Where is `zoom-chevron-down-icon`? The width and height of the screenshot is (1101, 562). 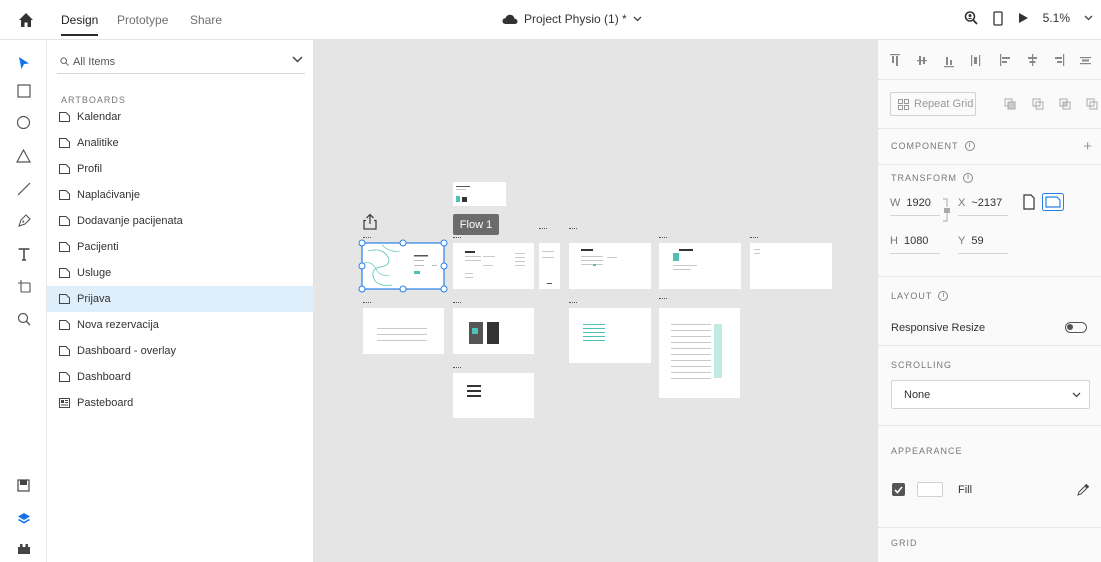
zoom-chevron-down-icon is located at coordinates (1088, 18).